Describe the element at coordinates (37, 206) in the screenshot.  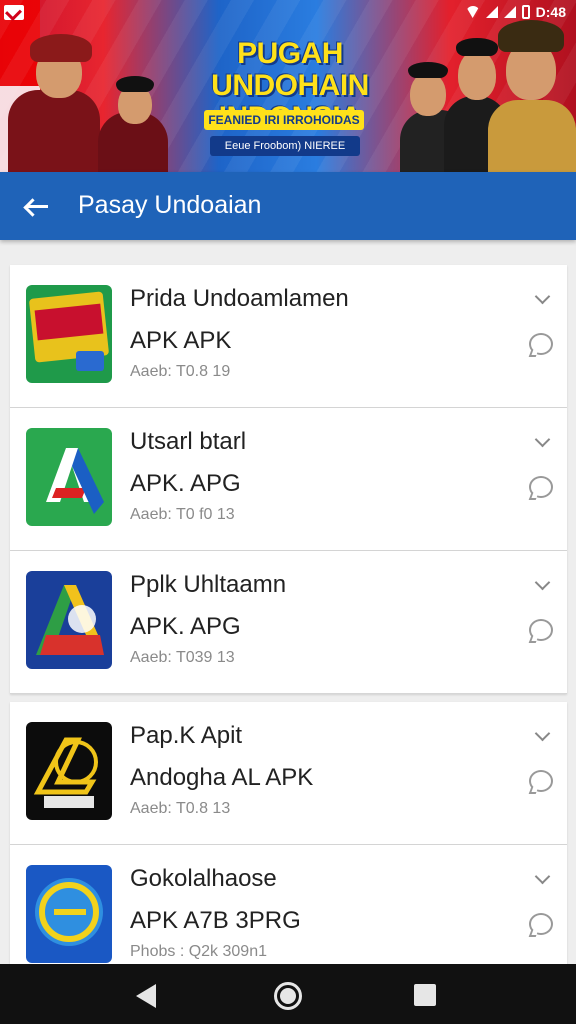
I see `back-arrow-icon` at that location.